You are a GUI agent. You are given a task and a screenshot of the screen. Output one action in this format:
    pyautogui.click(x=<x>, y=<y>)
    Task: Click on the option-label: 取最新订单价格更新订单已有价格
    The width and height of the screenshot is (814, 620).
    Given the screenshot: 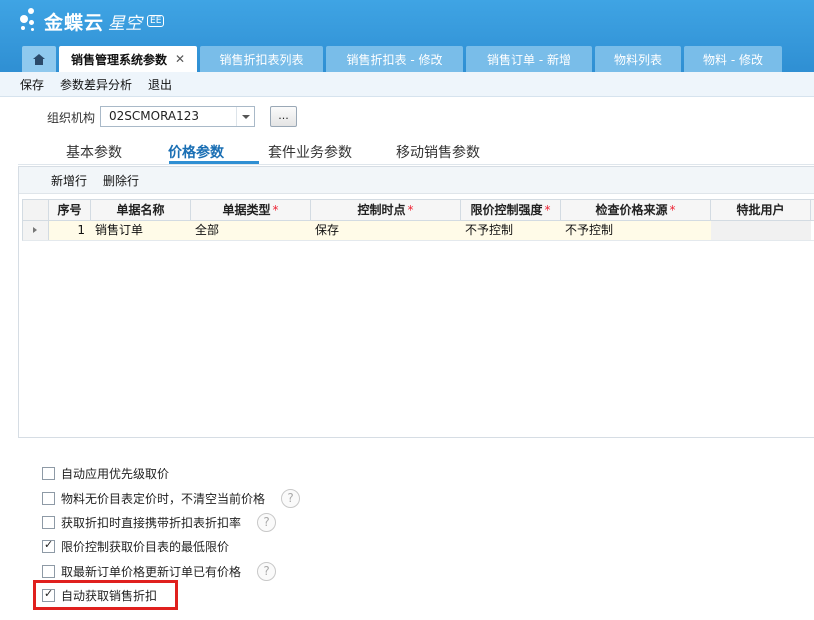 What is the action you would take?
    pyautogui.click(x=151, y=571)
    